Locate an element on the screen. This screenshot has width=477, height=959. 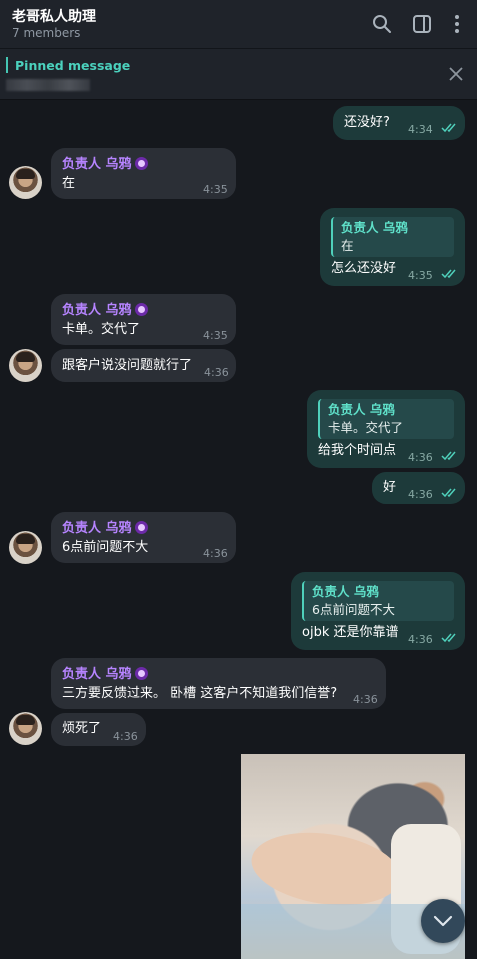
chevron-down-icon is located at coordinates (443, 921).